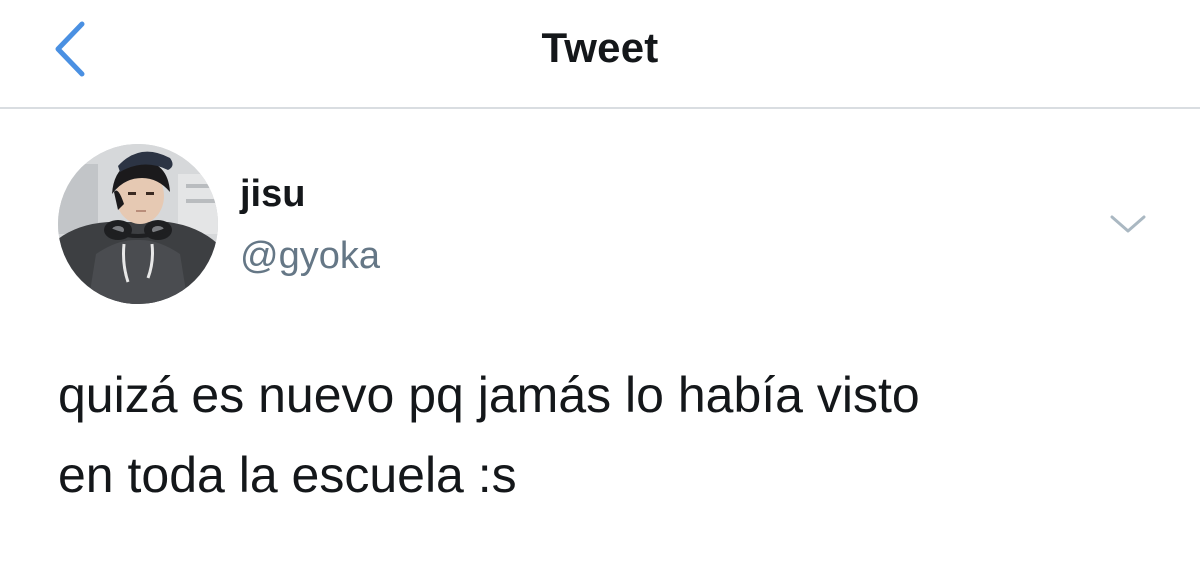 This screenshot has width=1200, height=567. I want to click on author-display-name: jisu, so click(272, 194).